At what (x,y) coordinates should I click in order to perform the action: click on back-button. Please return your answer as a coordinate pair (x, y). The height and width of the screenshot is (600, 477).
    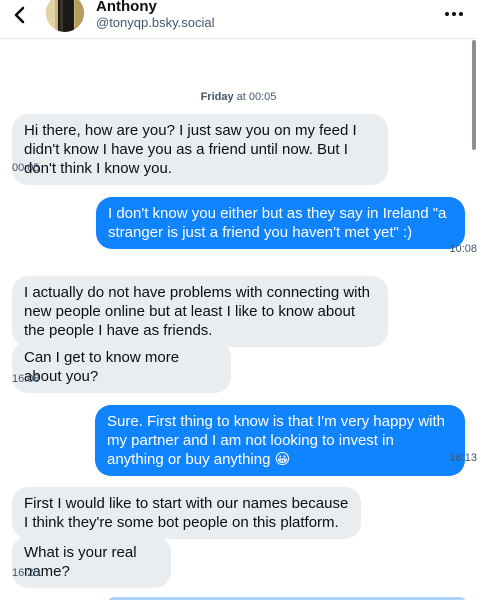
    Looking at the image, I should click on (20, 15).